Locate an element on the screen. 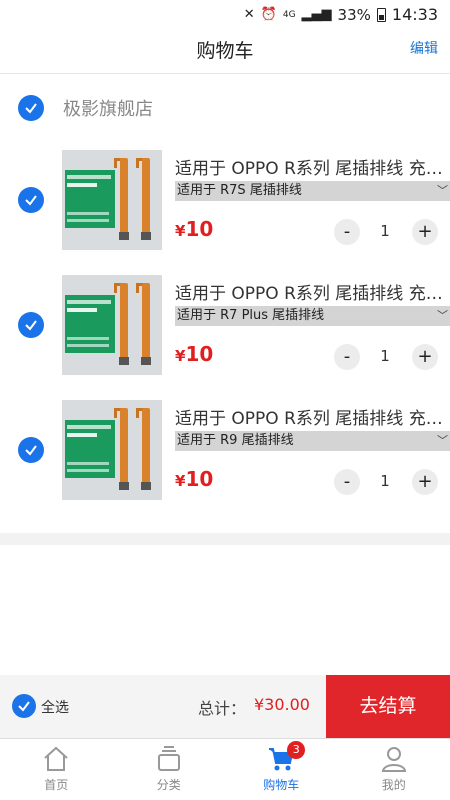  variant-selector: 适用于 R9 尾插排线 ﹀ is located at coordinates (312, 441).